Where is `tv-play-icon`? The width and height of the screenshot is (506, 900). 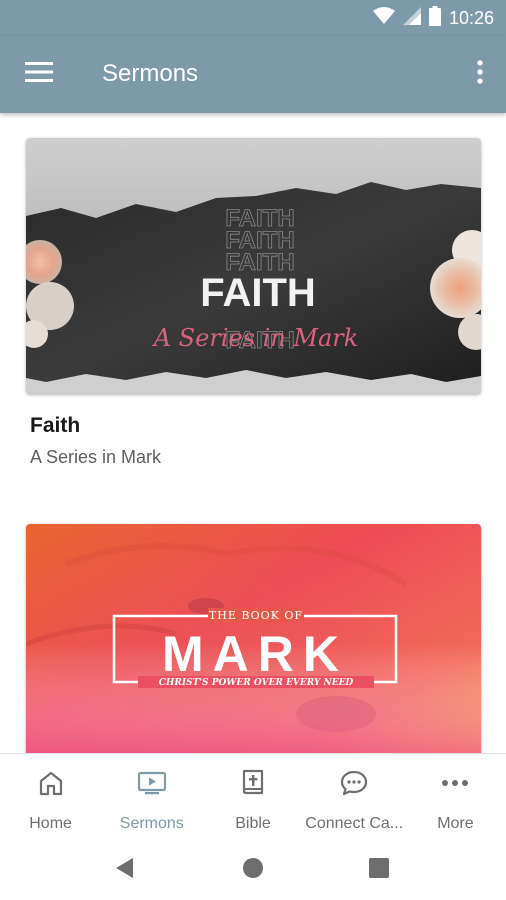 tv-play-icon is located at coordinates (152, 783).